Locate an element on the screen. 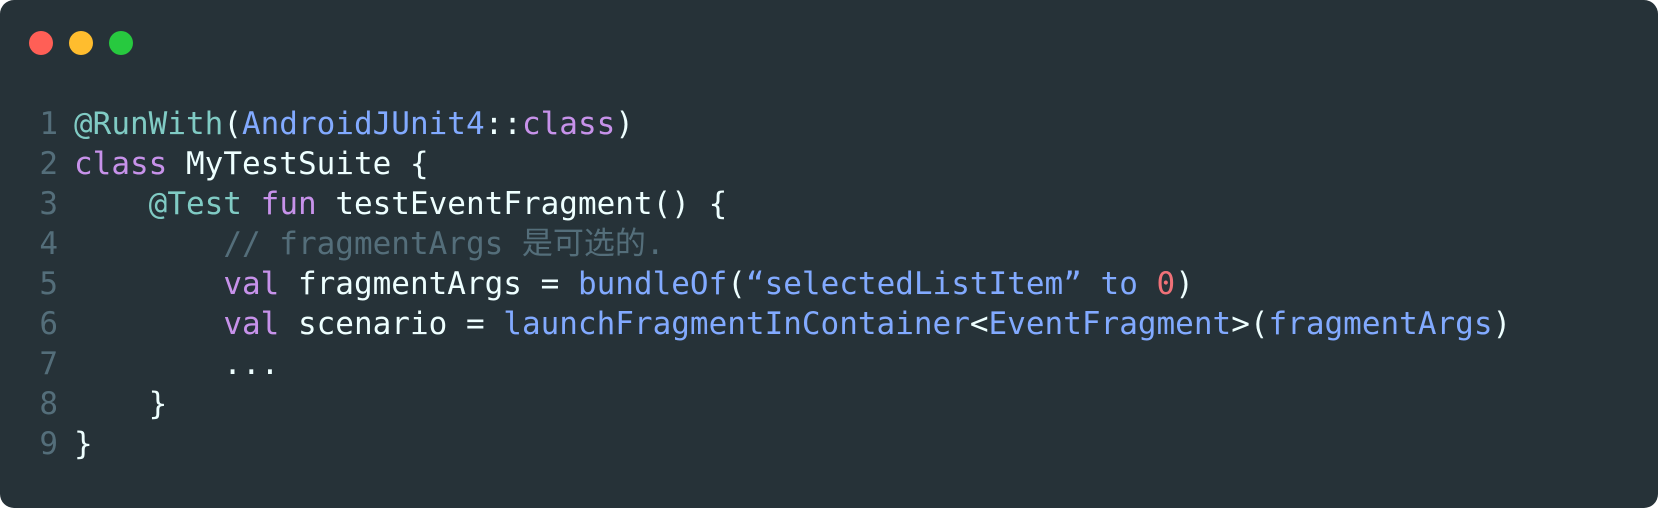  minimize-button is located at coordinates (81, 43).